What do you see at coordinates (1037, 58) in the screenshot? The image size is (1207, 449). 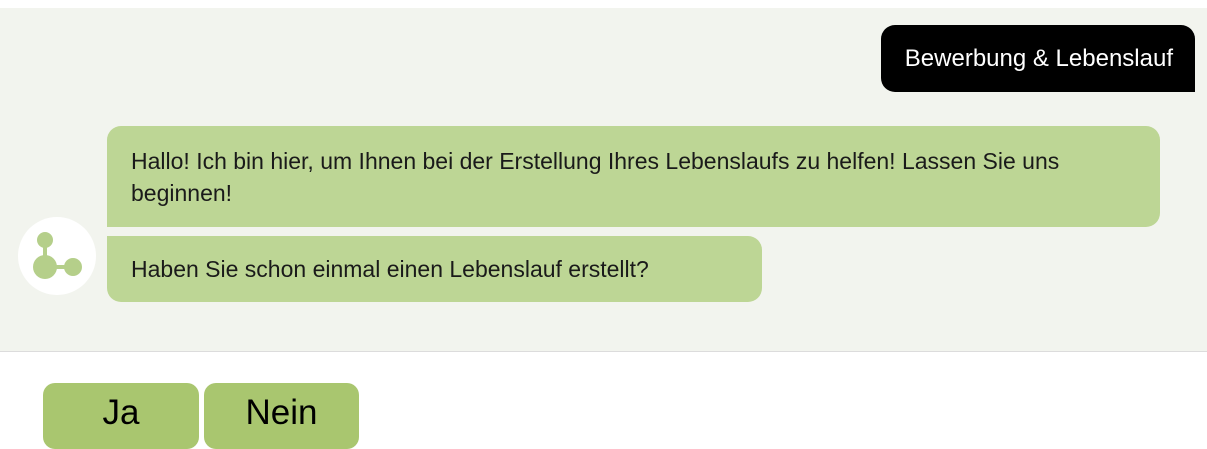 I see `user-message-bubble: Bewerbung & Lebenslauf` at bounding box center [1037, 58].